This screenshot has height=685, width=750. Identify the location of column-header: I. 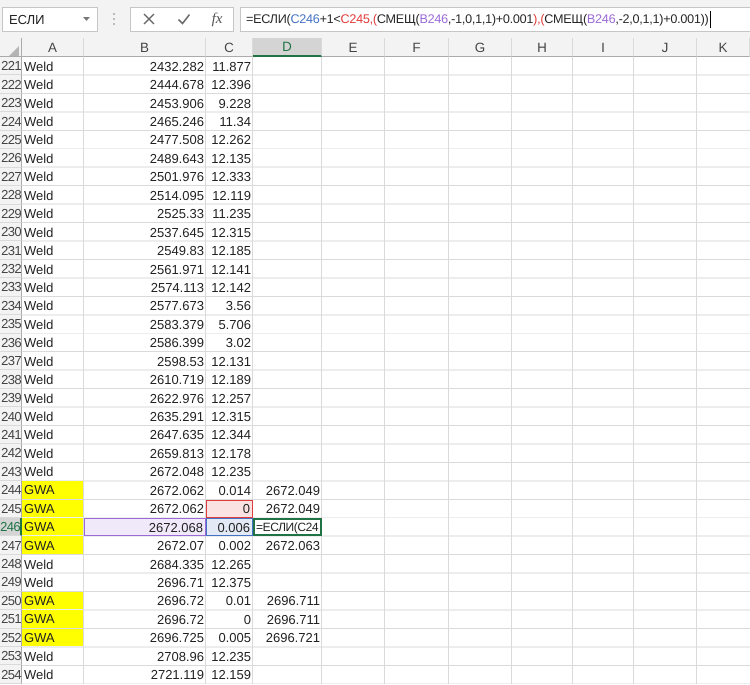
(603, 47).